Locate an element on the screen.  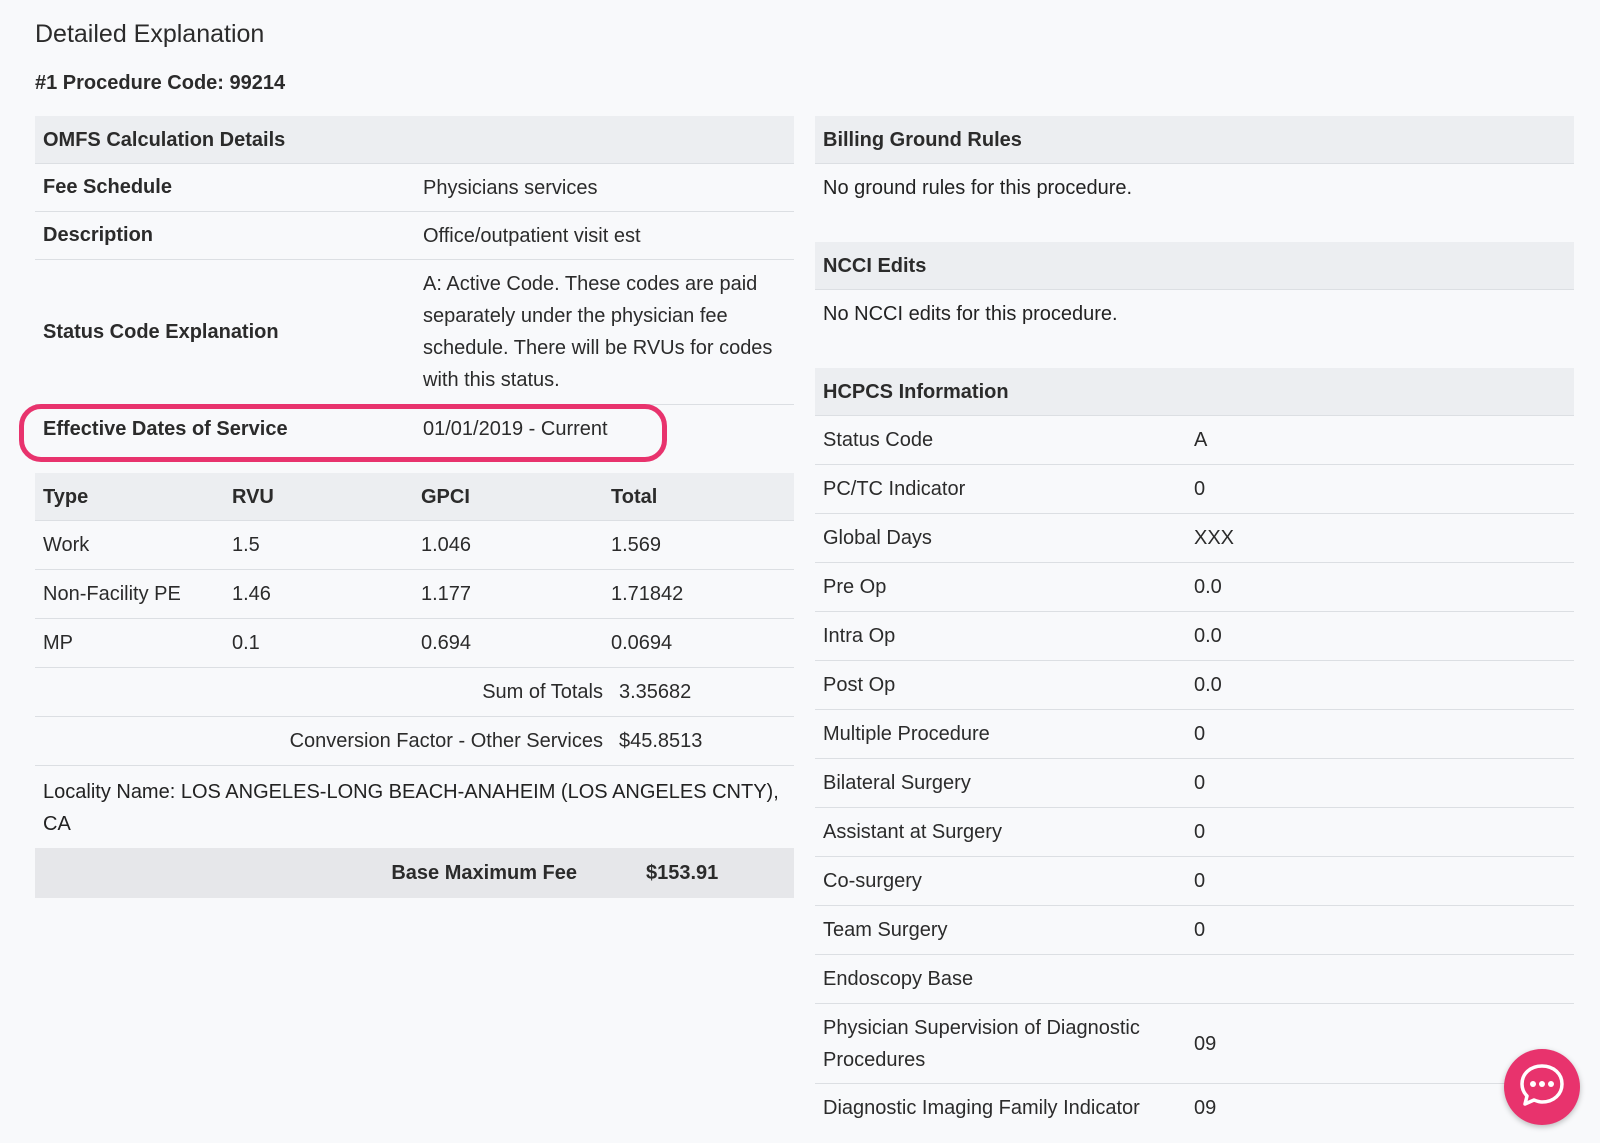
hcpcs-row: Bilateral Surgery 0 is located at coordinates (1194, 783).